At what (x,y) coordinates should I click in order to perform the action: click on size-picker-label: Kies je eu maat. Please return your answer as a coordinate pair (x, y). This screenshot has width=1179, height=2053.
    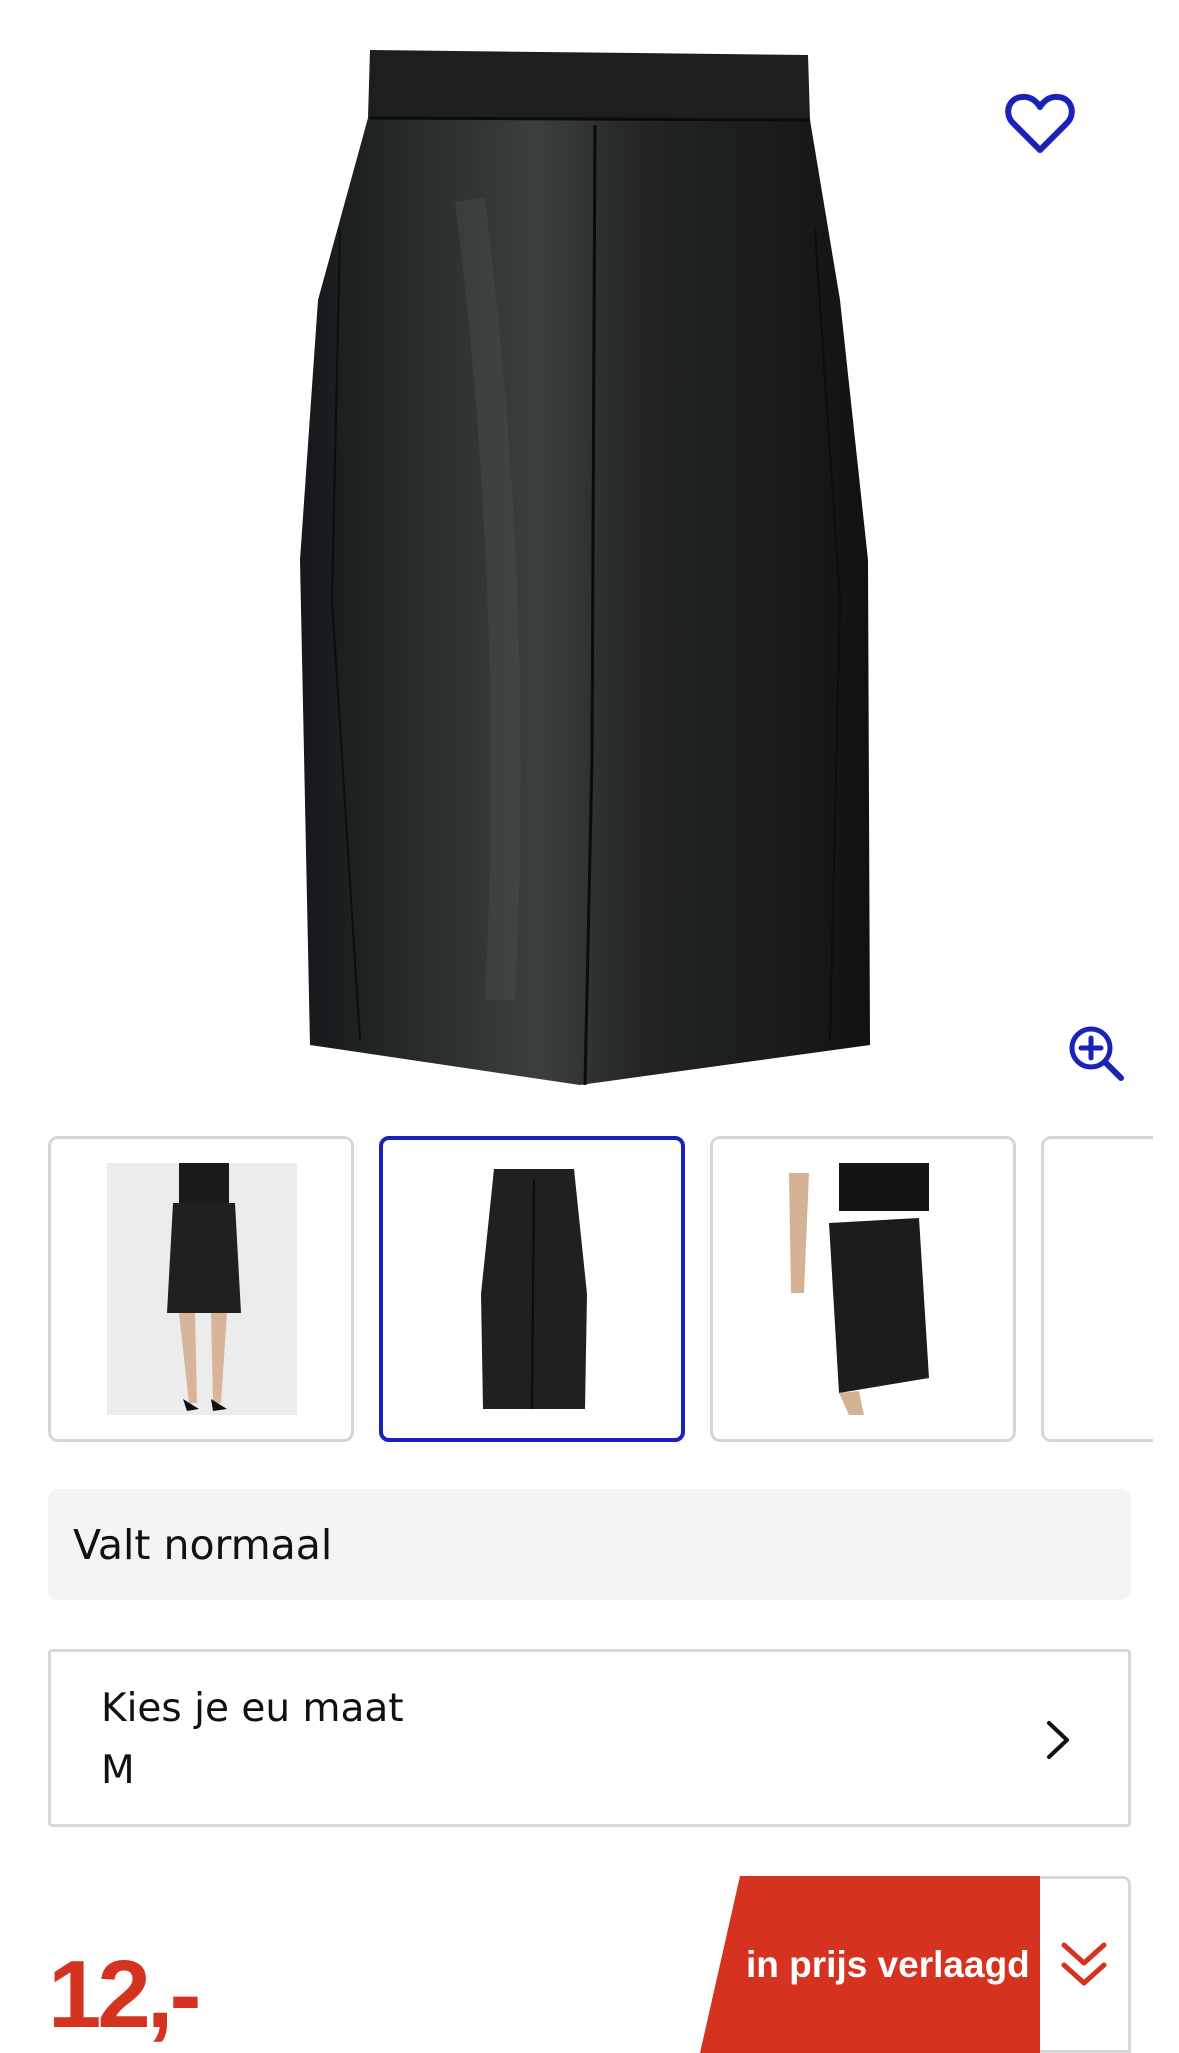
    Looking at the image, I should click on (252, 1708).